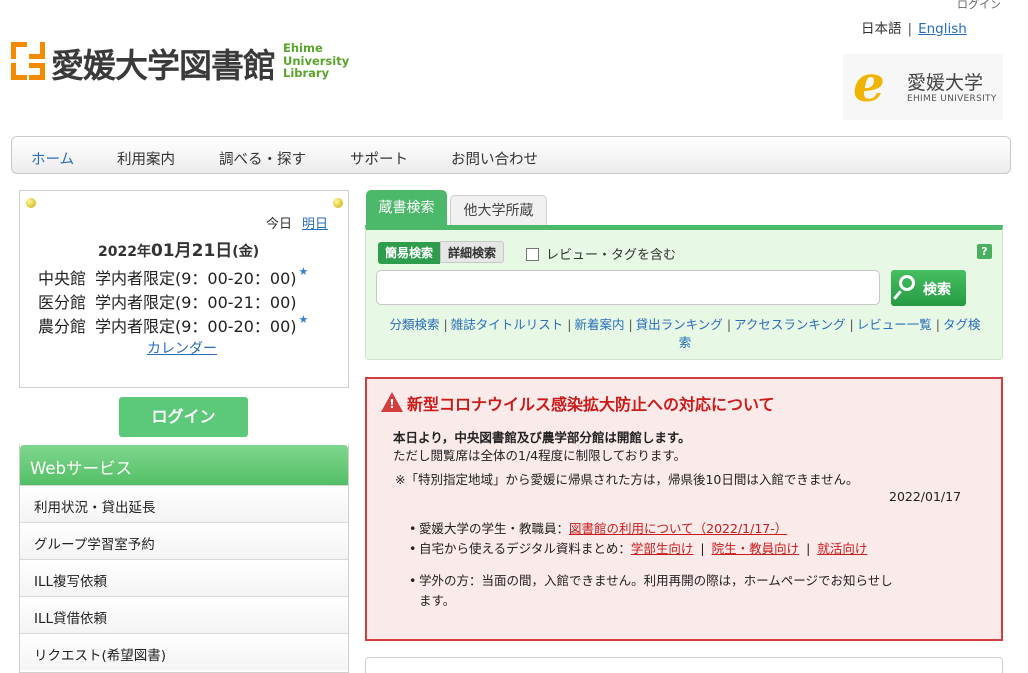 The height and width of the screenshot is (673, 1028). I want to click on search-button: 検索, so click(928, 288).